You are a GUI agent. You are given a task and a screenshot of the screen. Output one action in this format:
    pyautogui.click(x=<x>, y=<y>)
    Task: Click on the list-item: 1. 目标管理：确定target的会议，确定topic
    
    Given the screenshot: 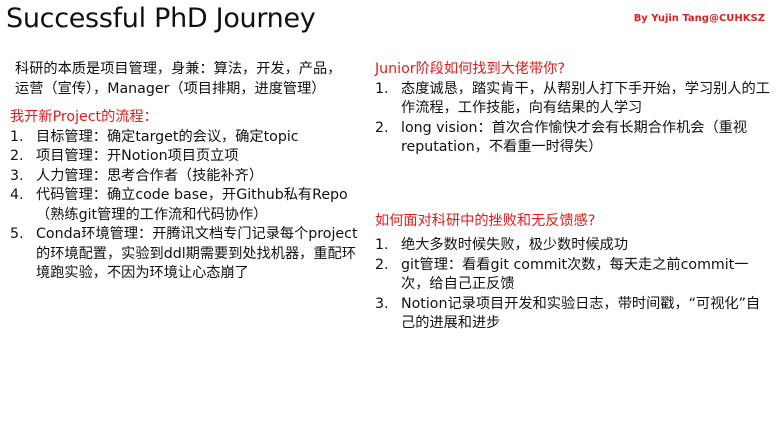 What is the action you would take?
    pyautogui.click(x=185, y=138)
    